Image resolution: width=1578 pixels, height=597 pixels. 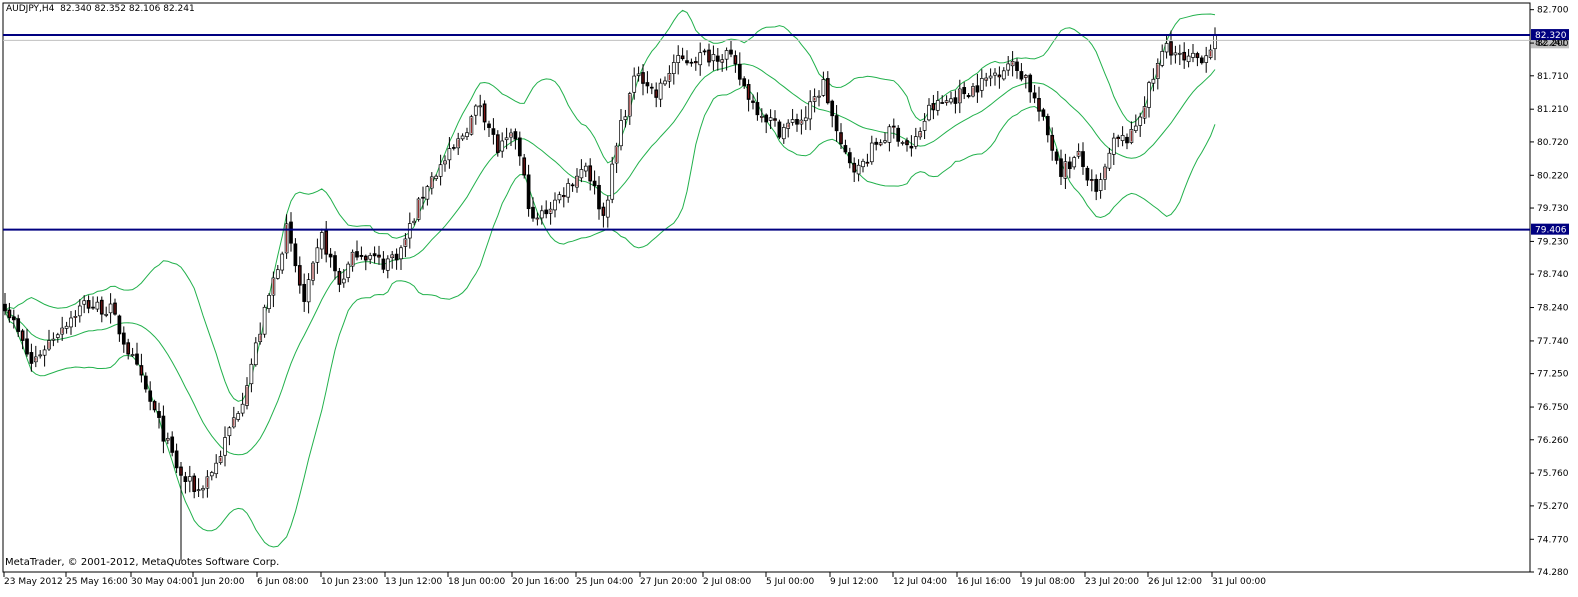 I want to click on x-tick-label: 5 Jul 00:00, so click(x=790, y=582).